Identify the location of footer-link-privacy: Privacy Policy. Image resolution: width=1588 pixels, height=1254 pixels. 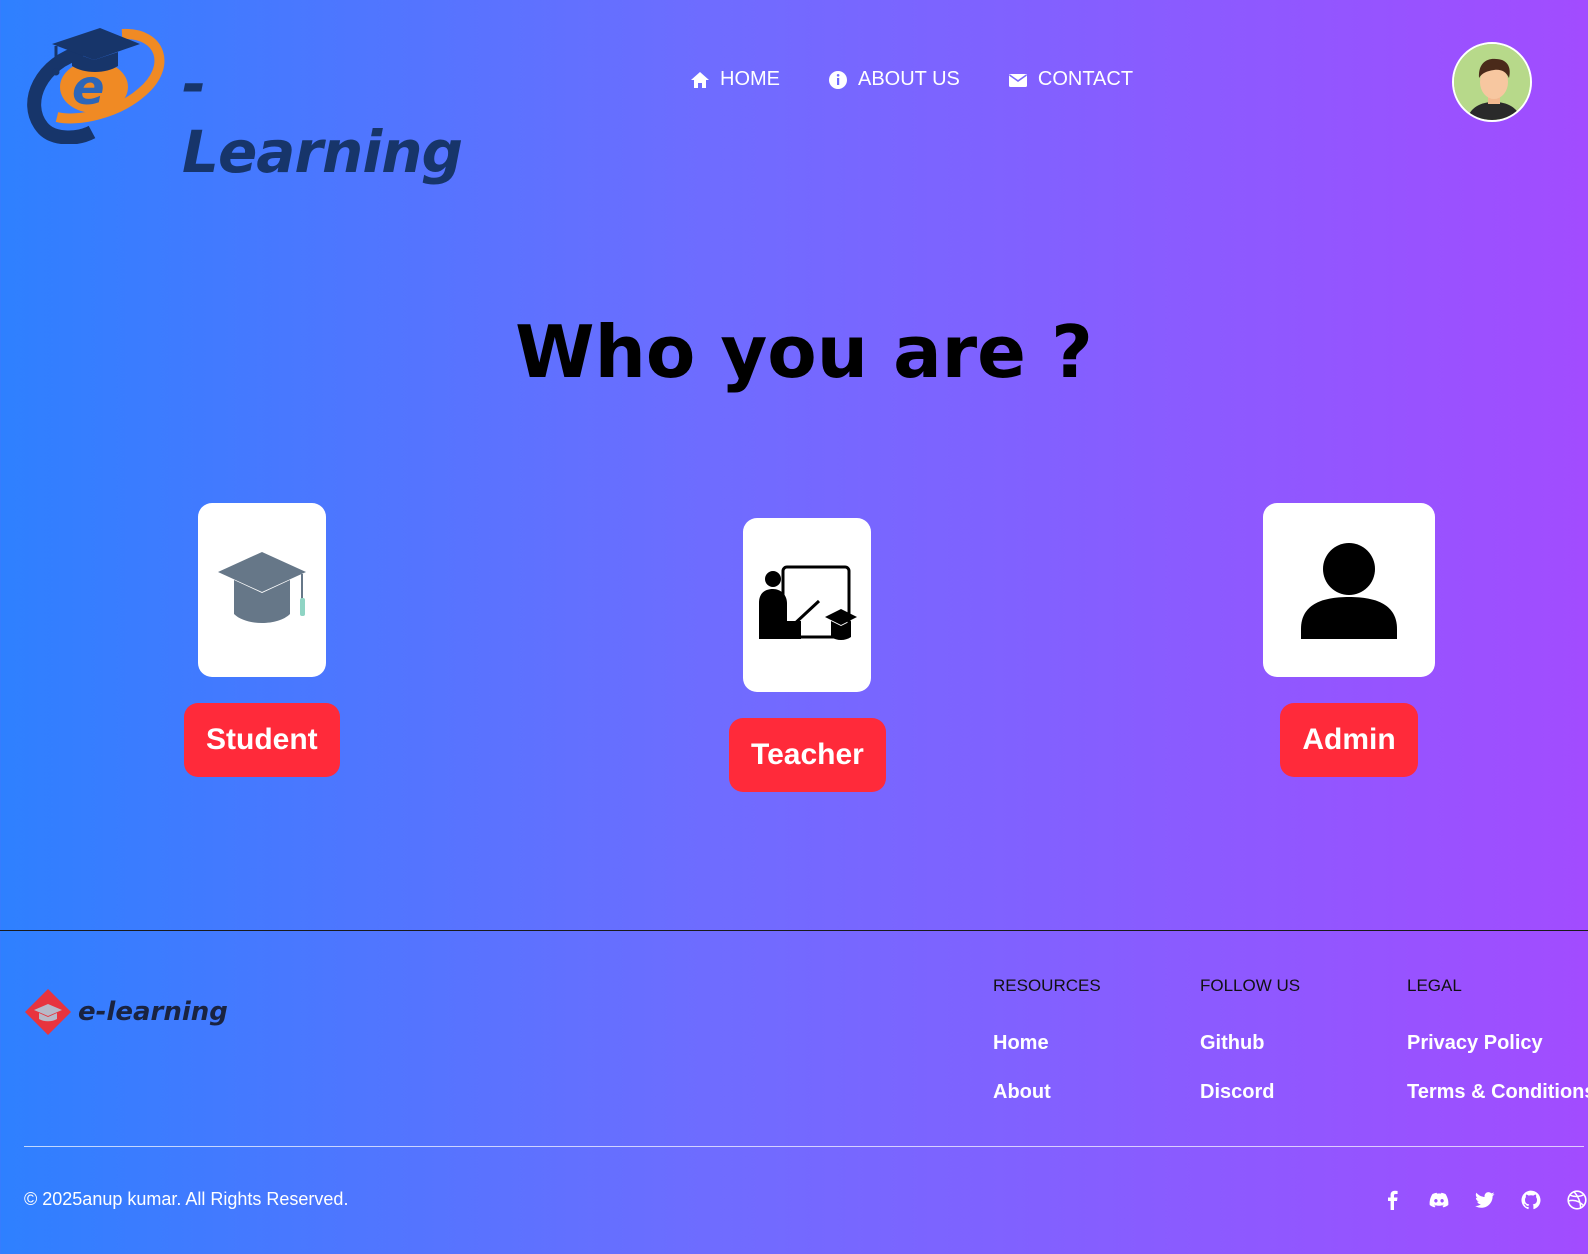
(1497, 1043).